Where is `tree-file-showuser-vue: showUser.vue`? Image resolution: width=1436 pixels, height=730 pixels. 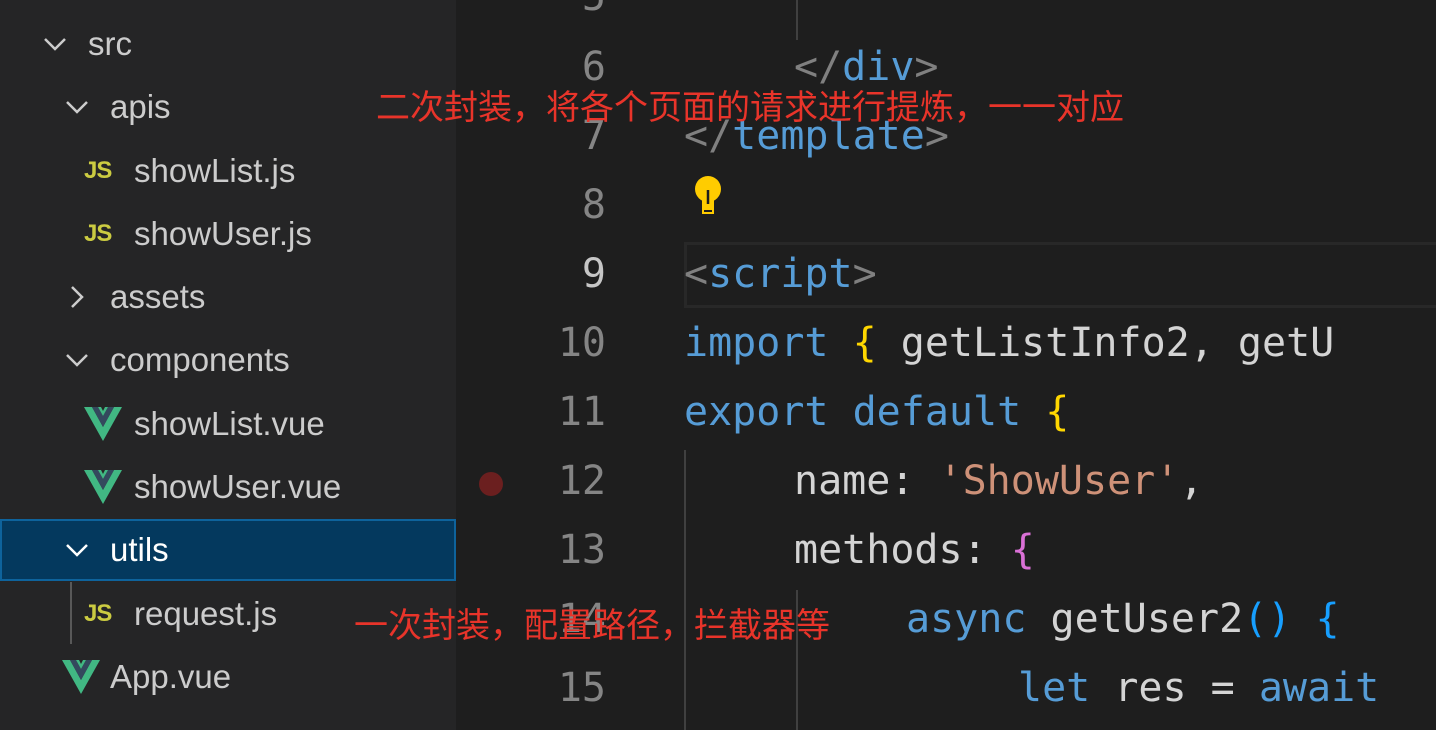 tree-file-showuser-vue: showUser.vue is located at coordinates (228, 487).